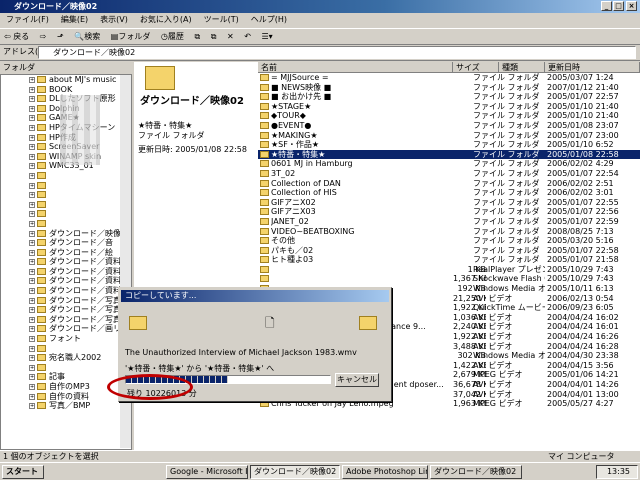 This screenshot has height=480, width=640. What do you see at coordinates (23, 472) in the screenshot?
I see `start-button: スタート` at bounding box center [23, 472].